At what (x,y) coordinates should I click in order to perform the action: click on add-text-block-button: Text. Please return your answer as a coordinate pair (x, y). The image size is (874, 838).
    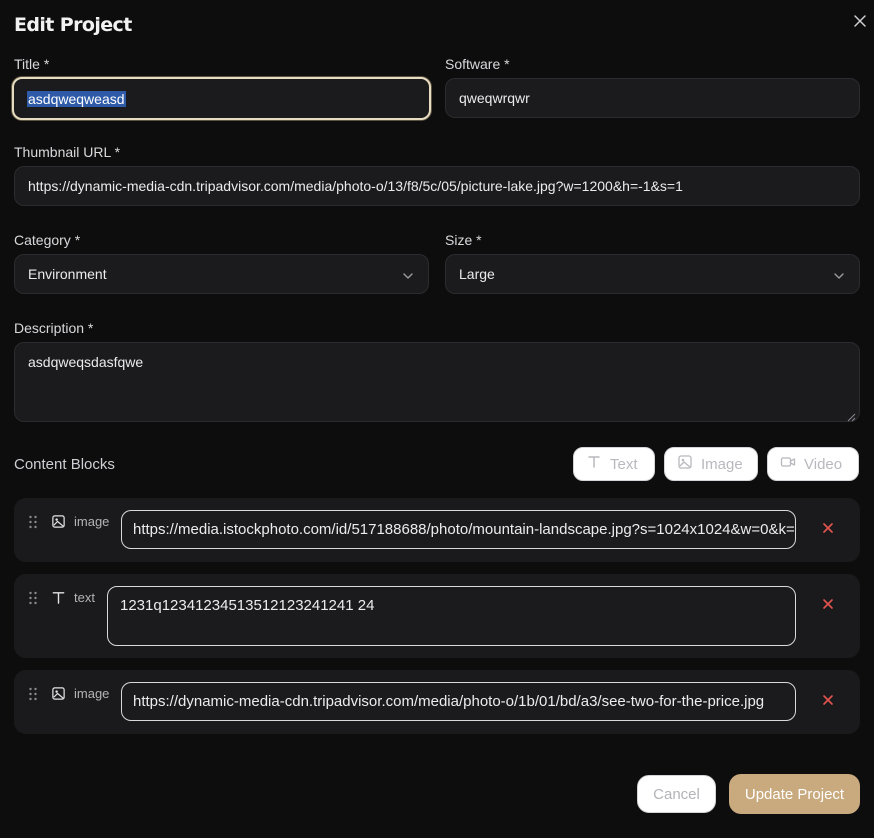
    Looking at the image, I should click on (614, 464).